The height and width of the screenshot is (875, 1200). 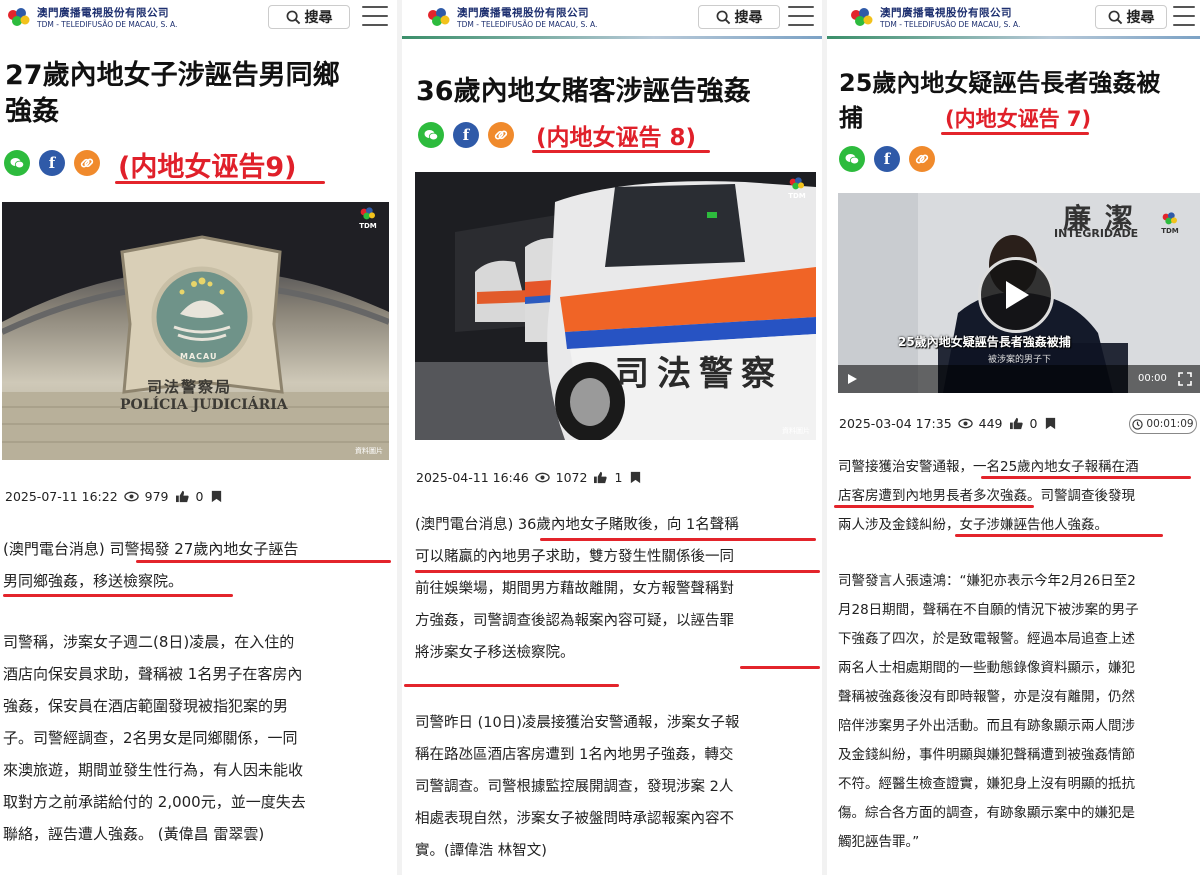 What do you see at coordinates (615, 306) in the screenshot?
I see `article-photo: 司法警察 TDM 資料圖片` at bounding box center [615, 306].